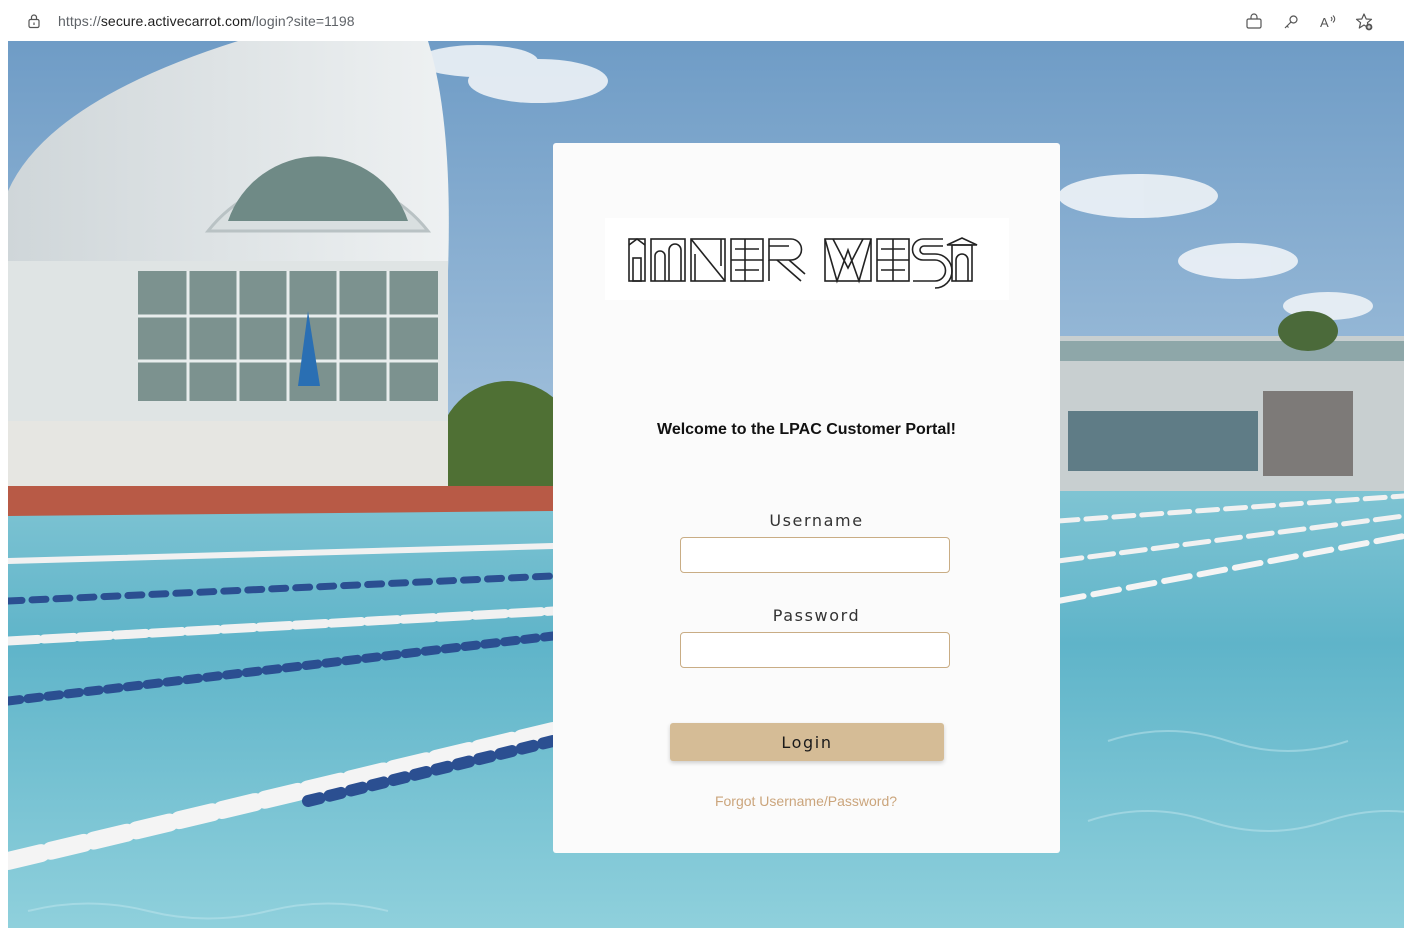 This screenshot has height=928, width=1410. I want to click on welcome-heading: Welcome to the LPAC Customer Portal!, so click(806, 429).